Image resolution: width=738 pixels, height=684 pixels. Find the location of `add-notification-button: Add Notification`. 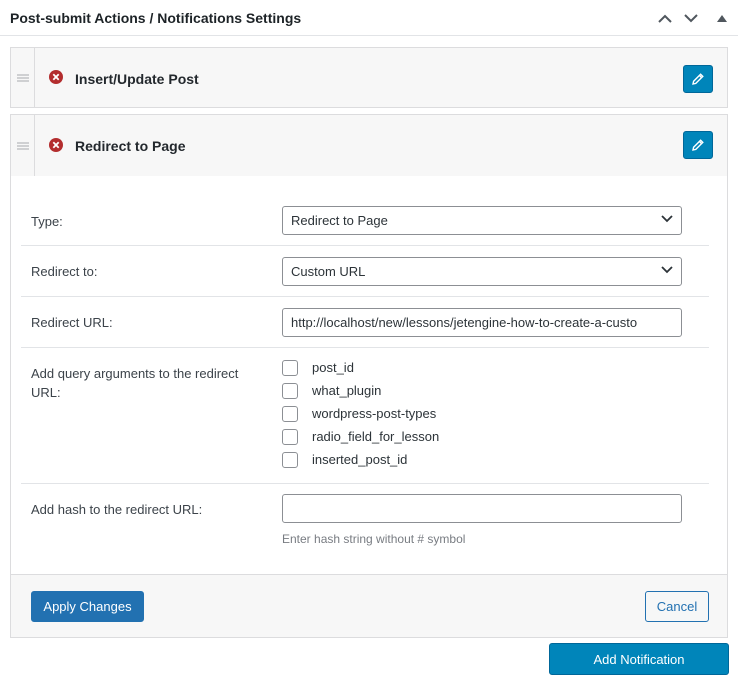

add-notification-button: Add Notification is located at coordinates (639, 659).